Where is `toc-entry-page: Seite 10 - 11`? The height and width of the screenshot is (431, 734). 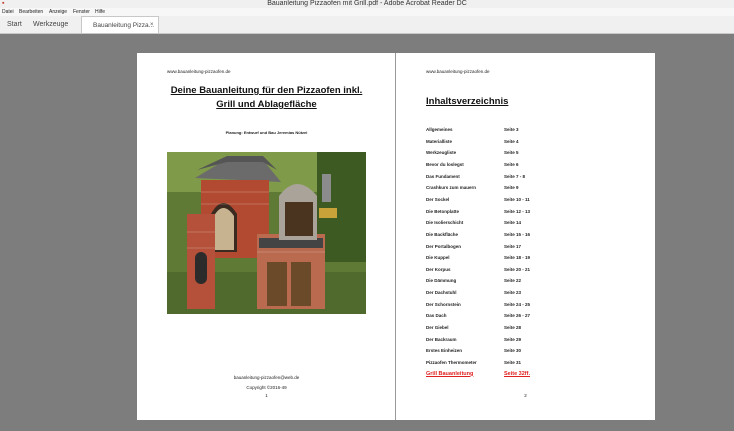
toc-entry-page: Seite 10 - 11 is located at coordinates (517, 199).